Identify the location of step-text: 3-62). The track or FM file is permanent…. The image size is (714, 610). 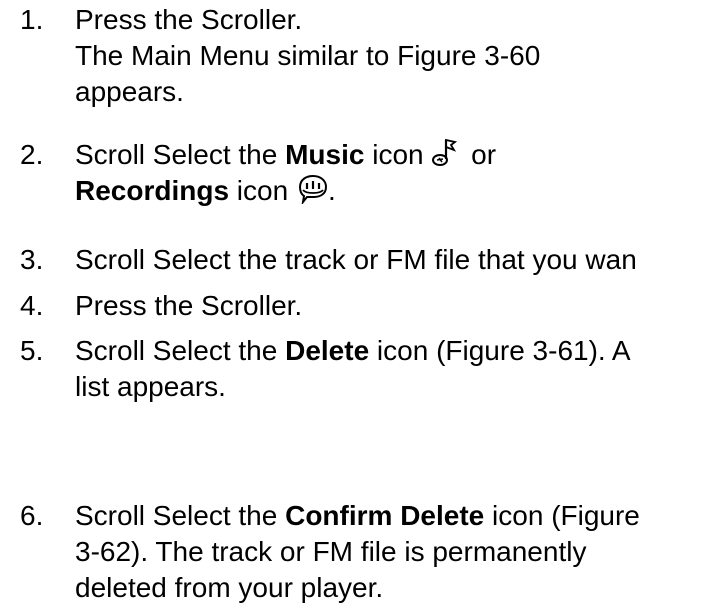
(331, 551).